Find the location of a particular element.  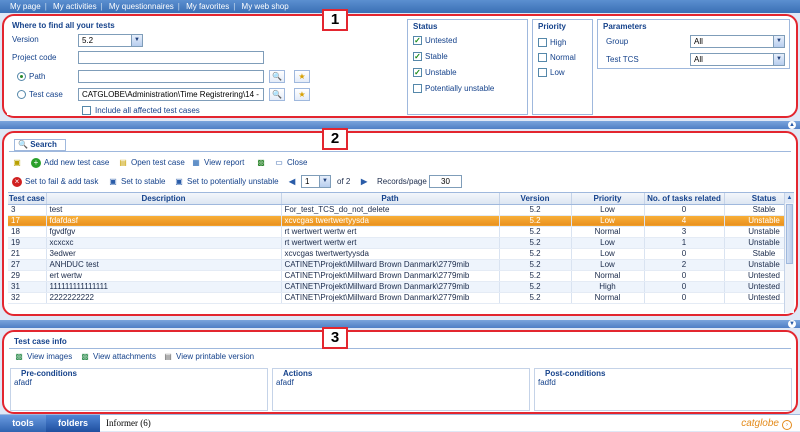

cell-tasks-related: 0 is located at coordinates (684, 276).